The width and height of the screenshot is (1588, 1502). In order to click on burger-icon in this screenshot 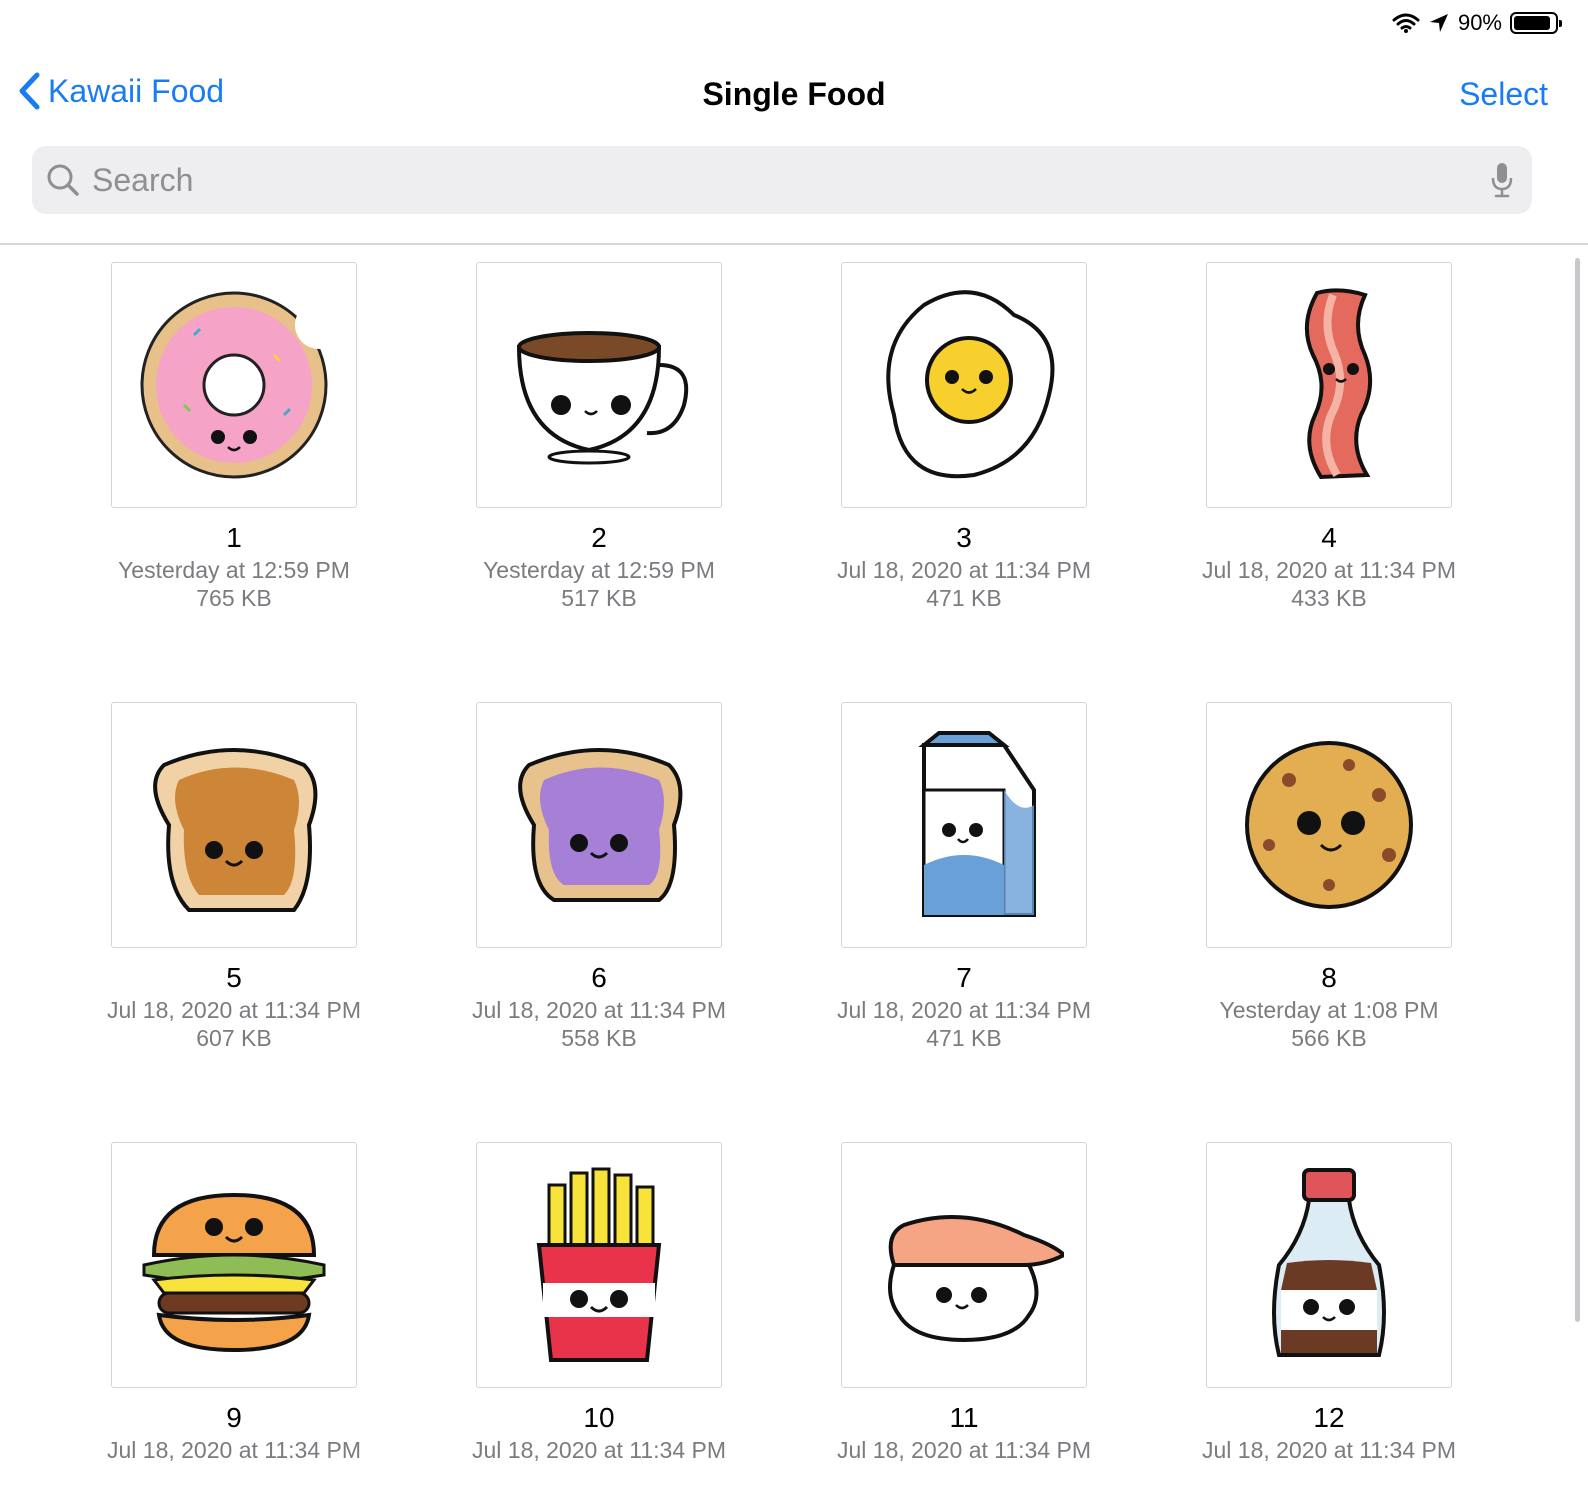, I will do `click(234, 1272)`.